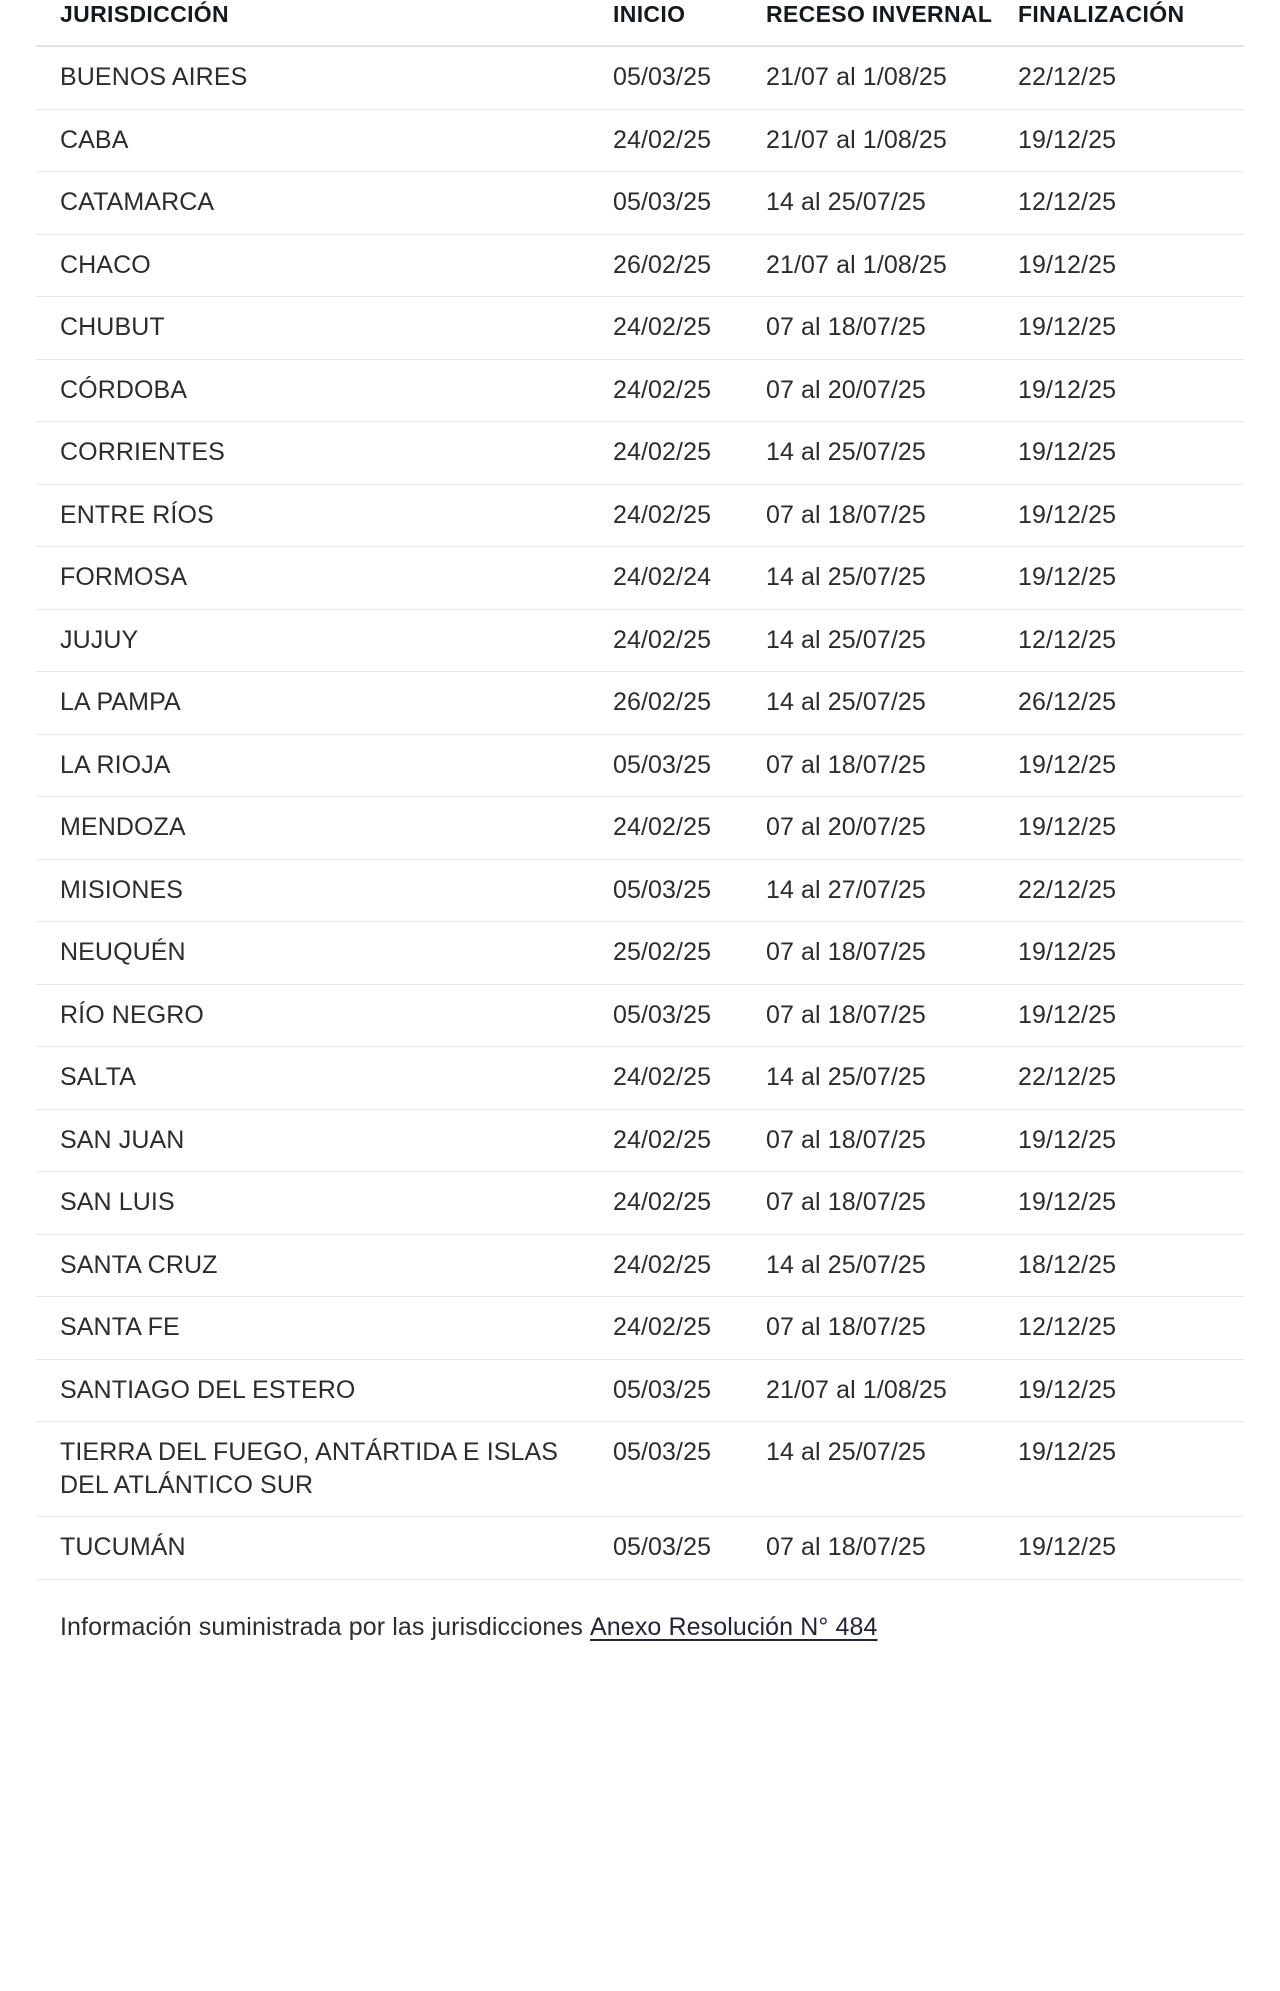  What do you see at coordinates (324, 1203) in the screenshot?
I see `cell-jurisdiccion: SAN LUIS` at bounding box center [324, 1203].